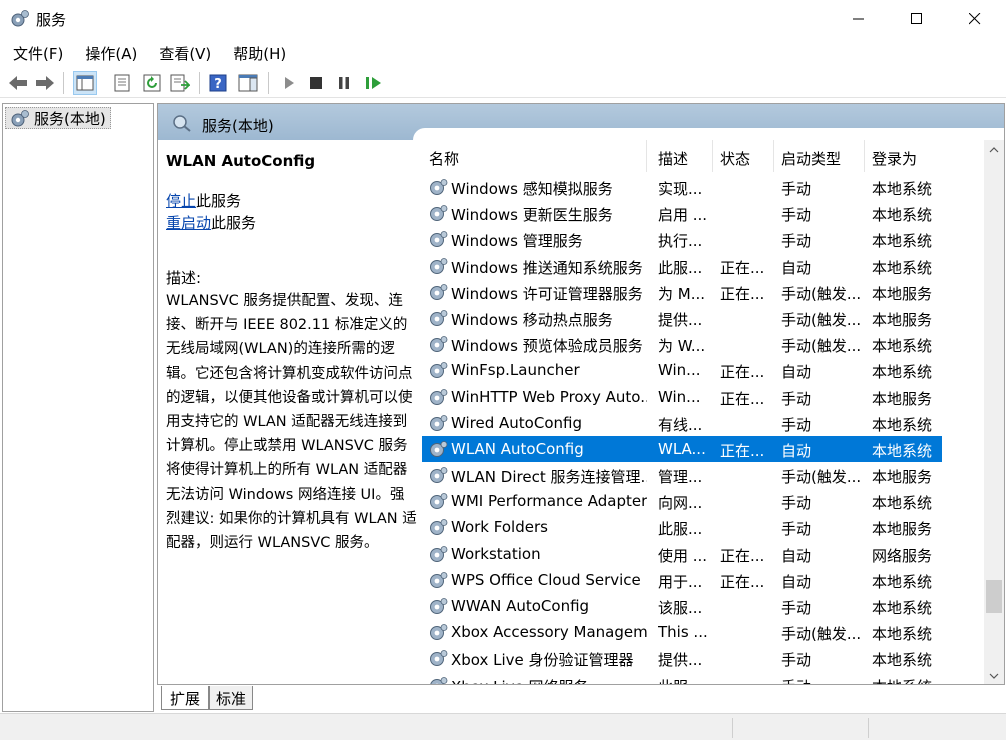 The width and height of the screenshot is (1006, 740). Describe the element at coordinates (20, 18) in the screenshot. I see `services-gear-icon` at that location.